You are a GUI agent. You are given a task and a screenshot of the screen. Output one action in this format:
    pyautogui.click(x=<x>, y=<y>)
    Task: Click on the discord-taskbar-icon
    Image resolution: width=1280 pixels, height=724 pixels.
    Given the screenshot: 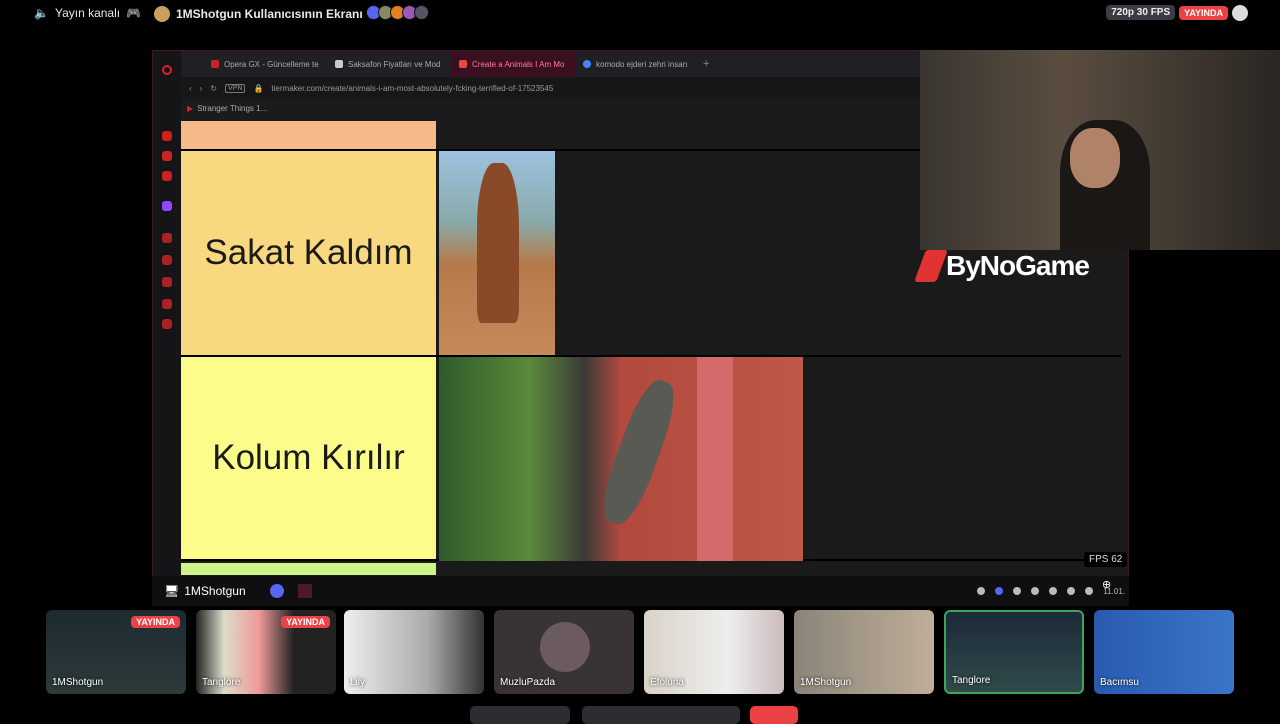 What is the action you would take?
    pyautogui.click(x=276, y=591)
    